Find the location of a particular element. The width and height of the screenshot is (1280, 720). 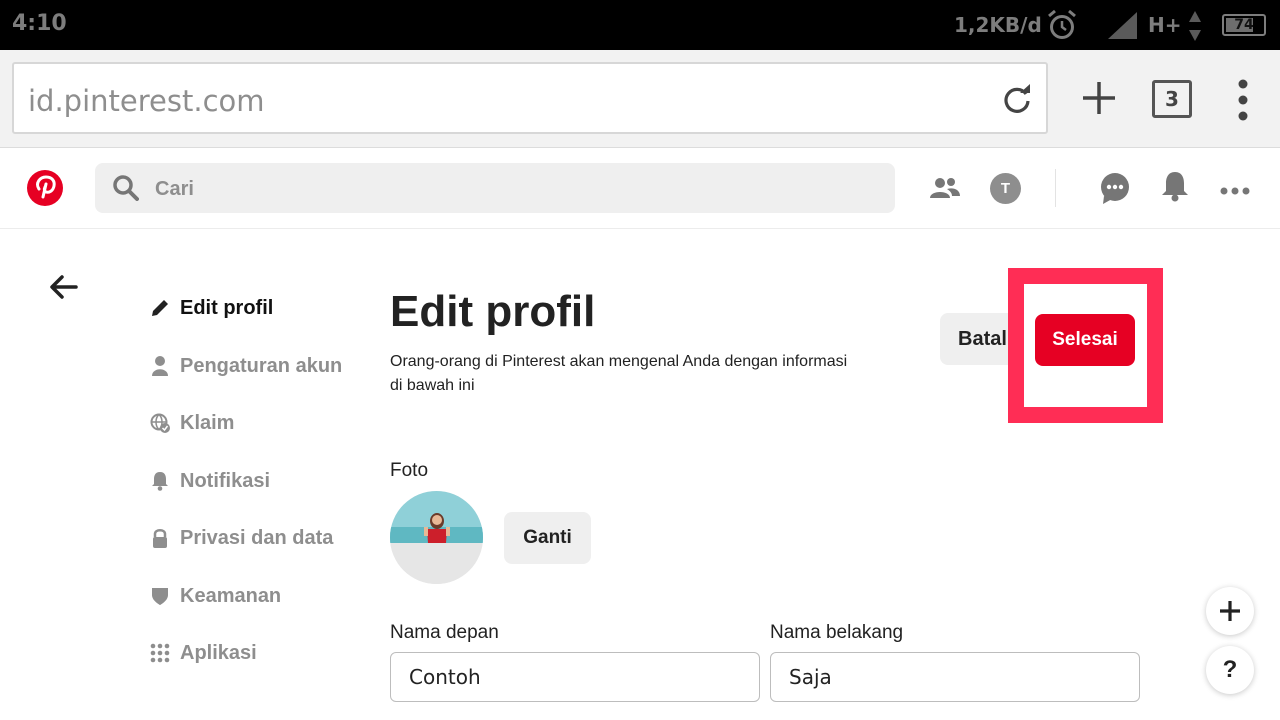

done-button: Selesai is located at coordinates (1085, 340).